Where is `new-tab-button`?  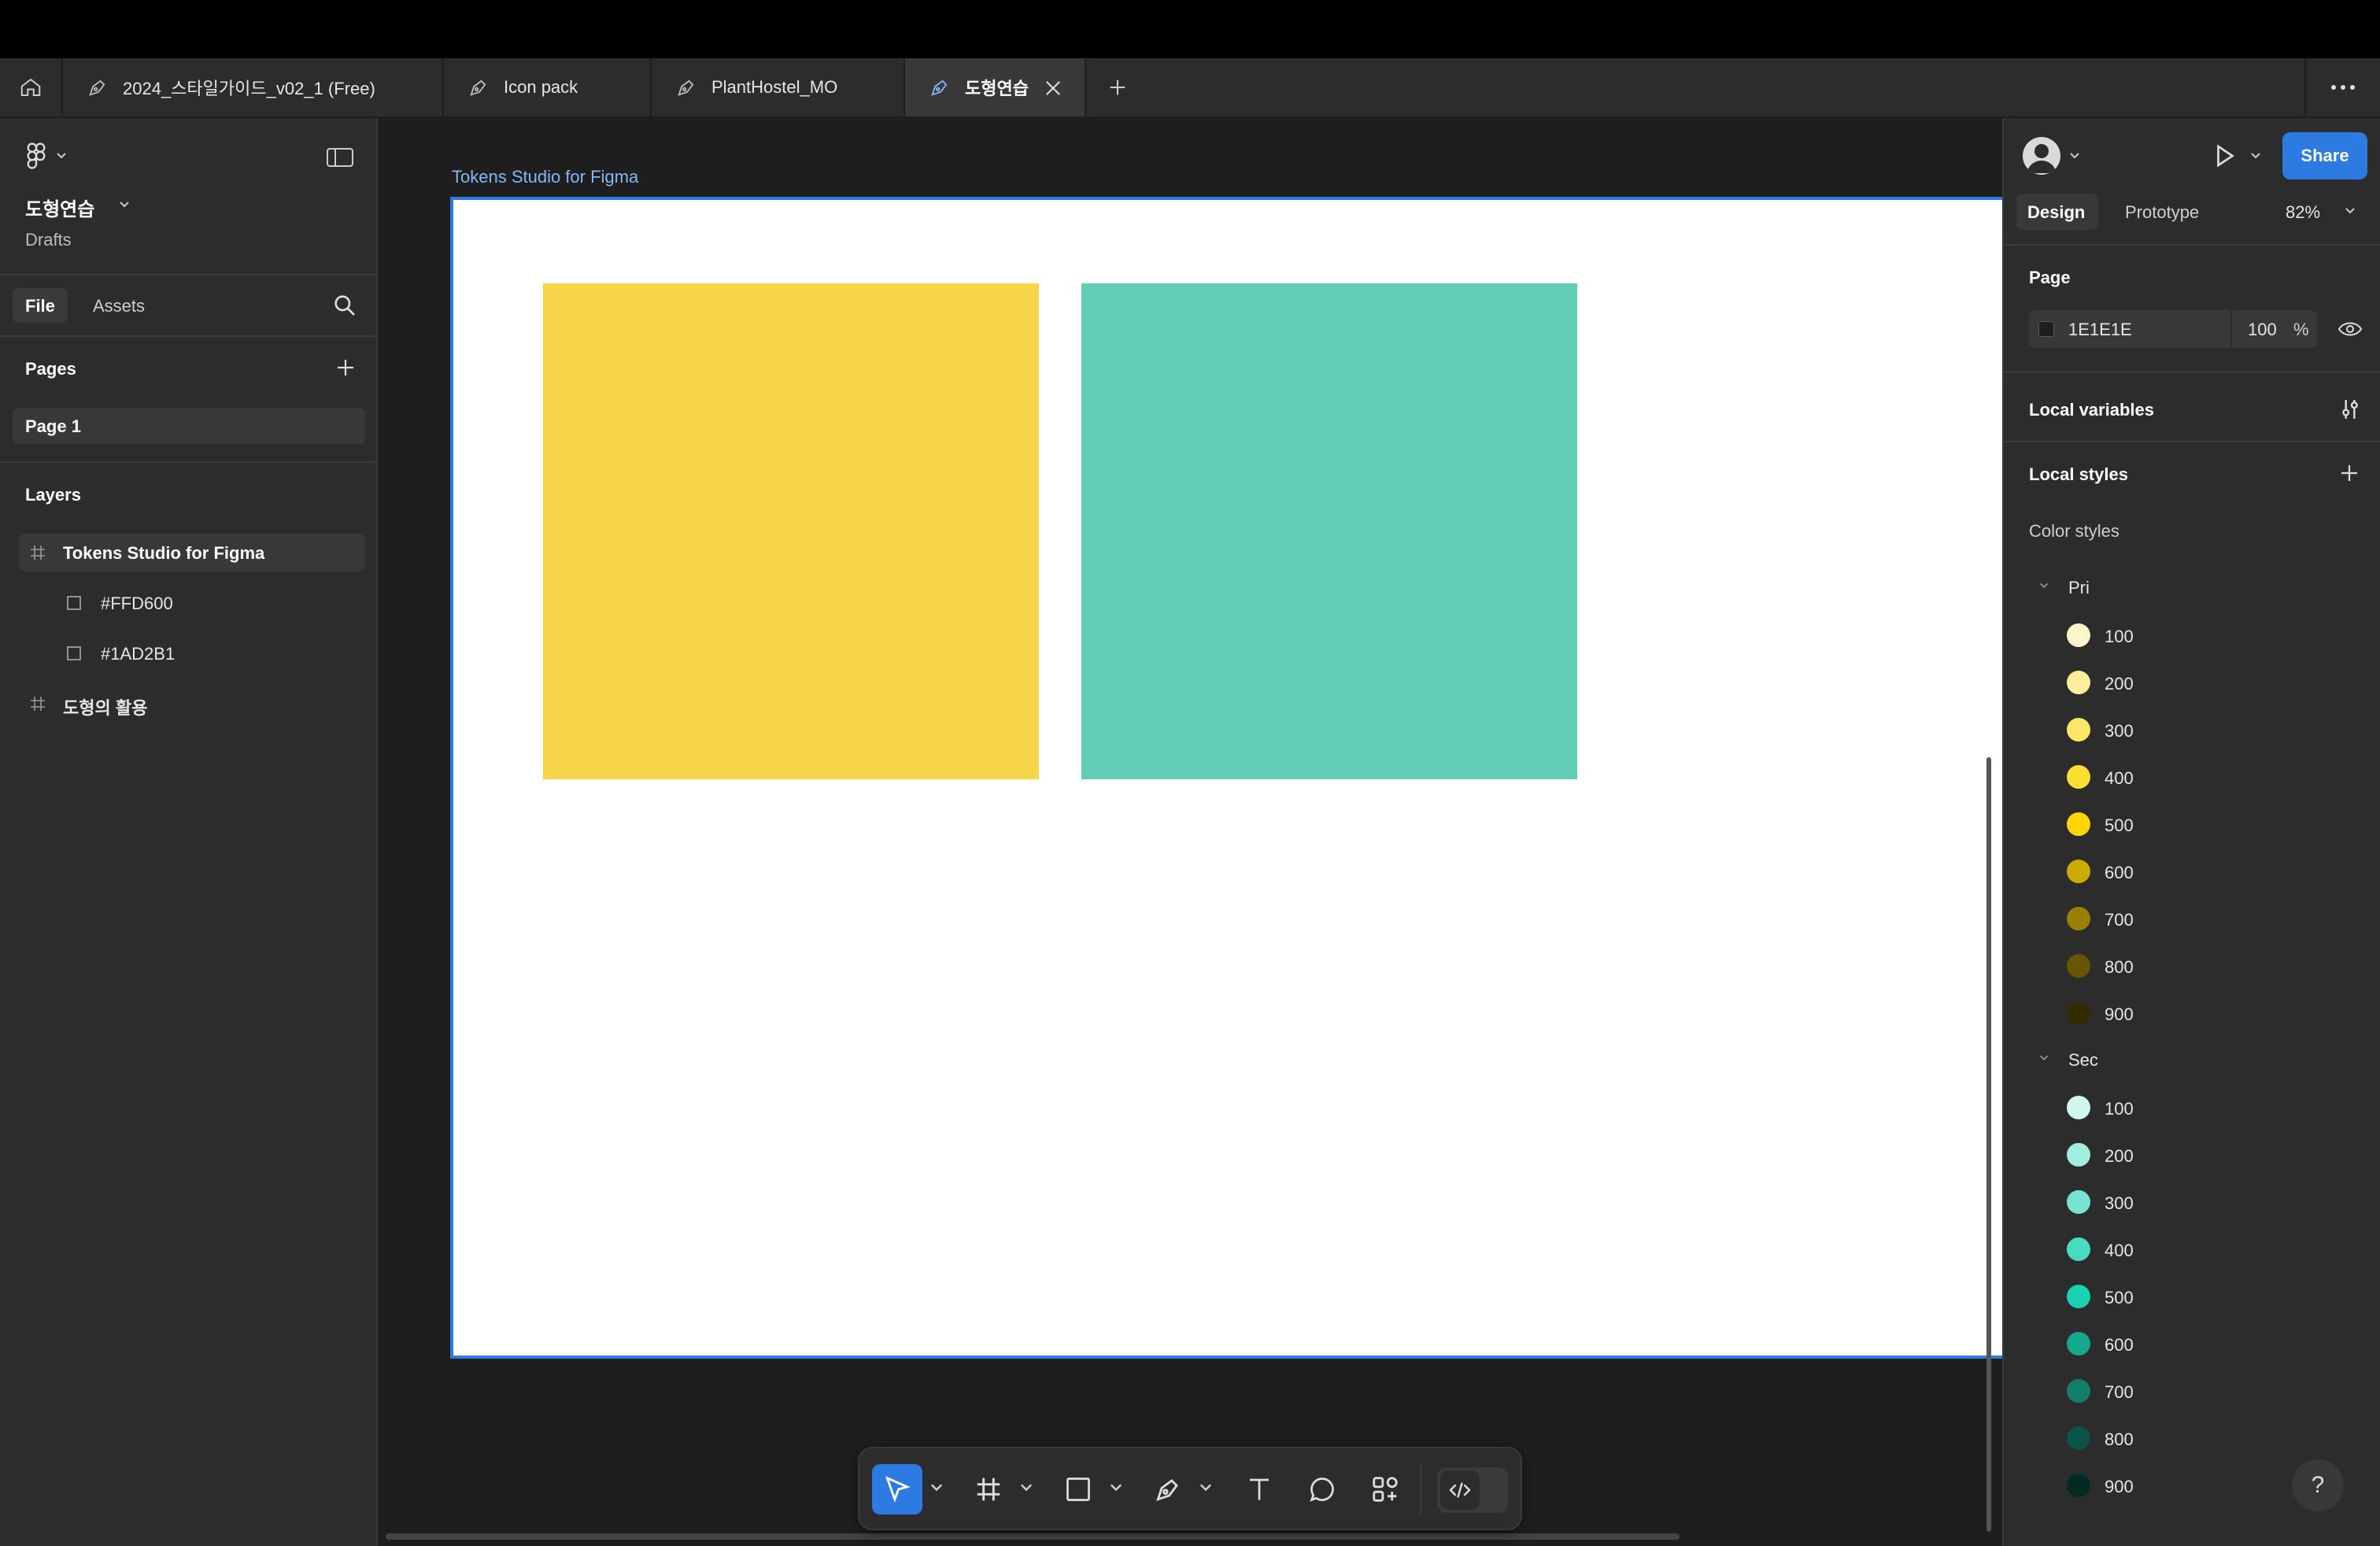 new-tab-button is located at coordinates (1117, 87).